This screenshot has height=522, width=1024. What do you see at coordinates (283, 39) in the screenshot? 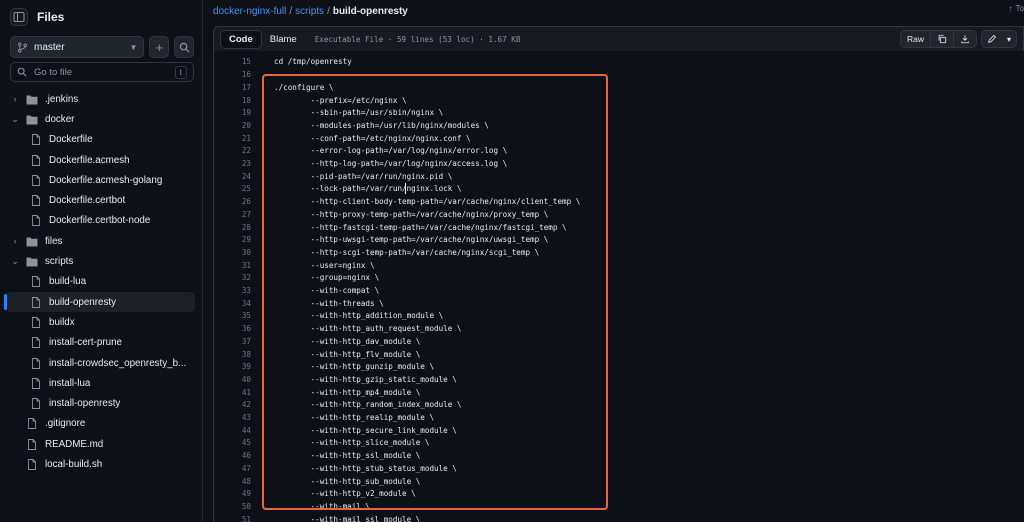
I see `blame-tab: Blame` at bounding box center [283, 39].